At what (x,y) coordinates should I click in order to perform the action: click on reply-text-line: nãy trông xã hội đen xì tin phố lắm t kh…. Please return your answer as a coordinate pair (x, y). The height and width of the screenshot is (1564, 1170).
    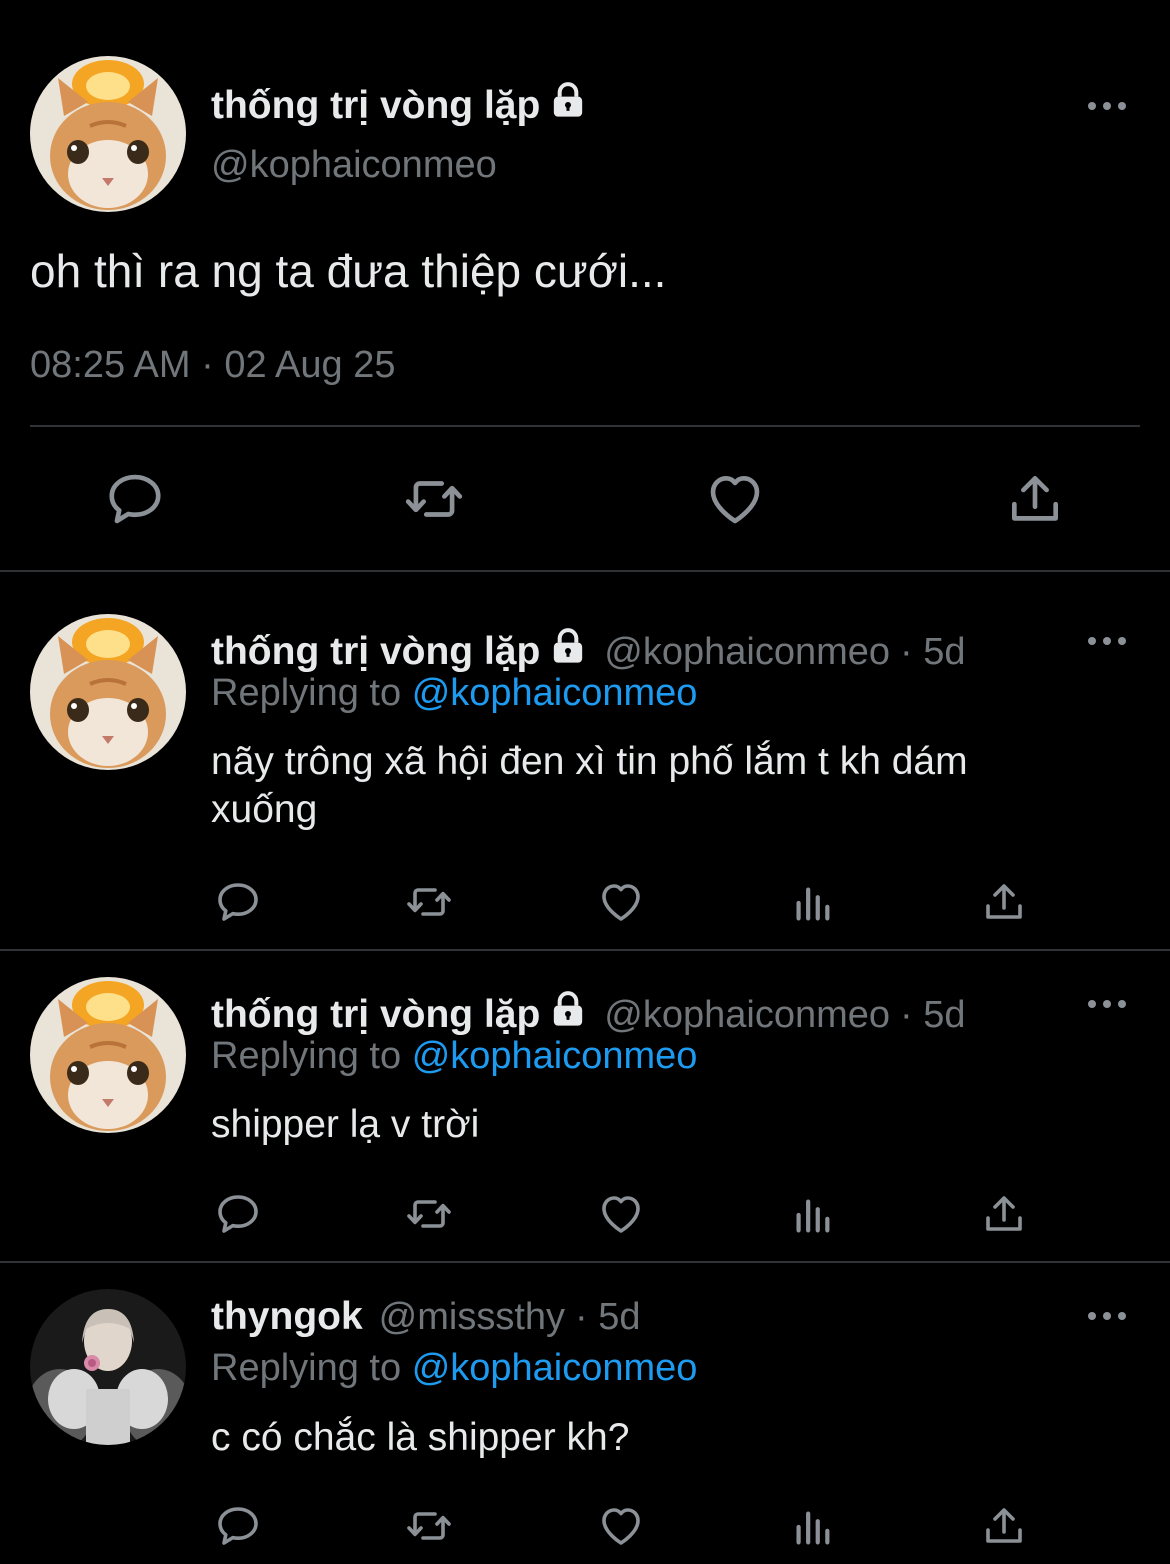
    Looking at the image, I should click on (589, 761).